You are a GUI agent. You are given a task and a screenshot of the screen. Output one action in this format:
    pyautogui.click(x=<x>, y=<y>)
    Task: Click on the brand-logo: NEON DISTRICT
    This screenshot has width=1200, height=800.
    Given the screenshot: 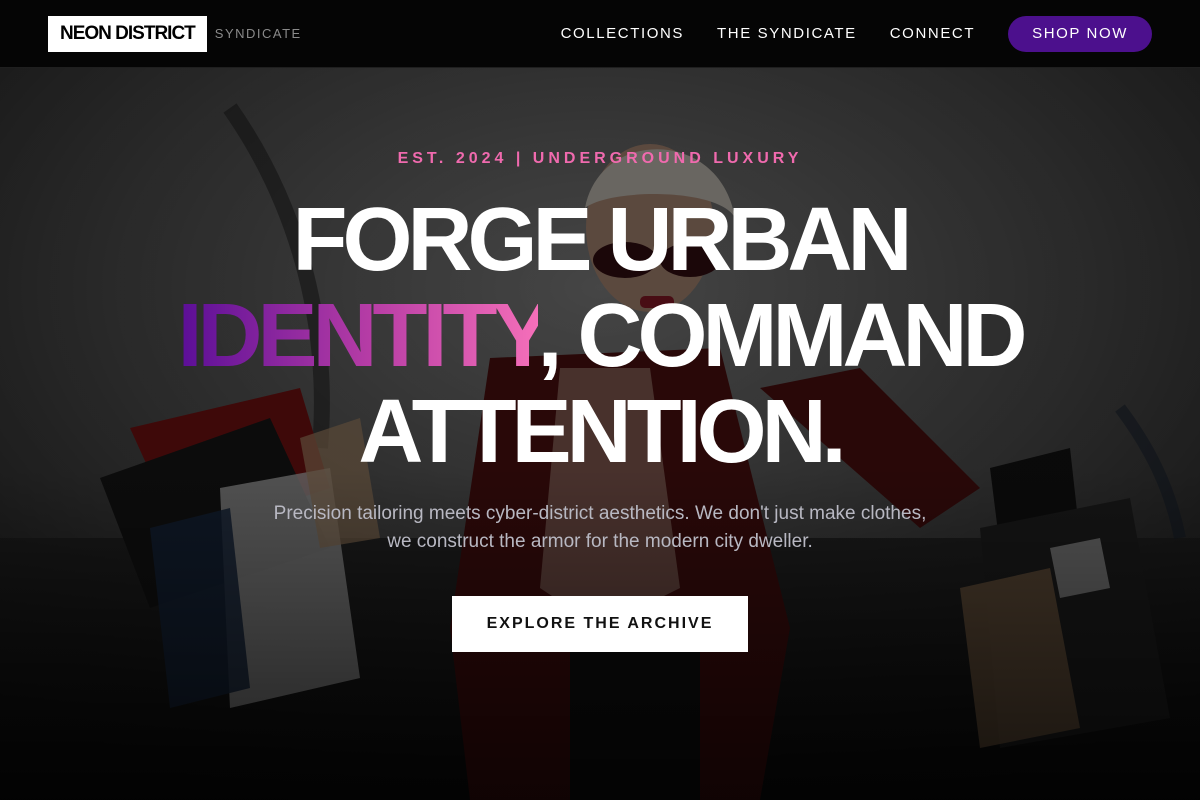 What is the action you would take?
    pyautogui.click(x=127, y=33)
    